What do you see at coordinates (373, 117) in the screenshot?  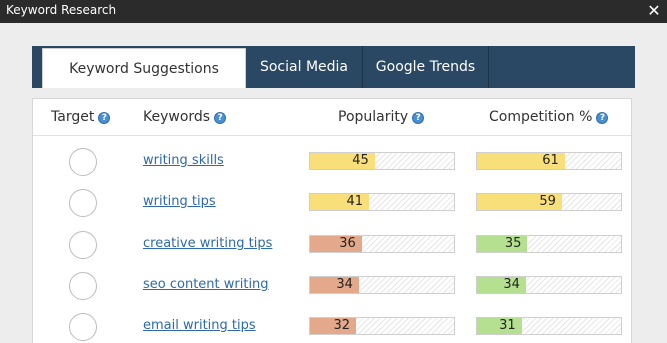 I see `column-header-popularity-label: Popularity` at bounding box center [373, 117].